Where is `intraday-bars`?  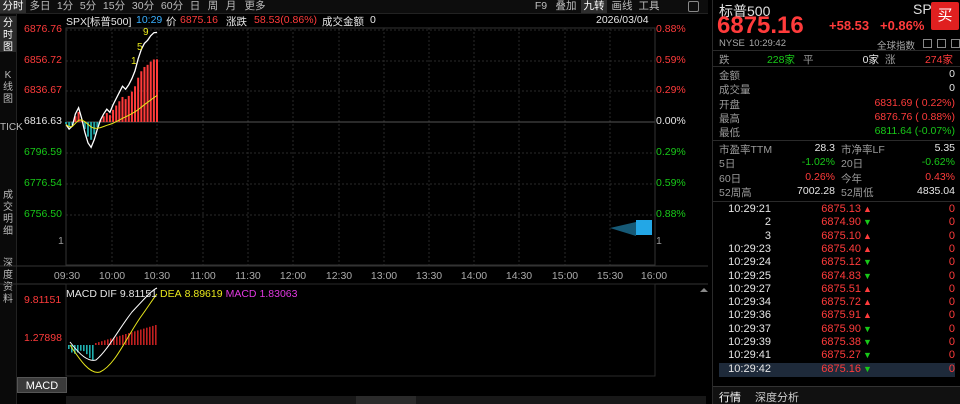
intraday-bars is located at coordinates (111, 99).